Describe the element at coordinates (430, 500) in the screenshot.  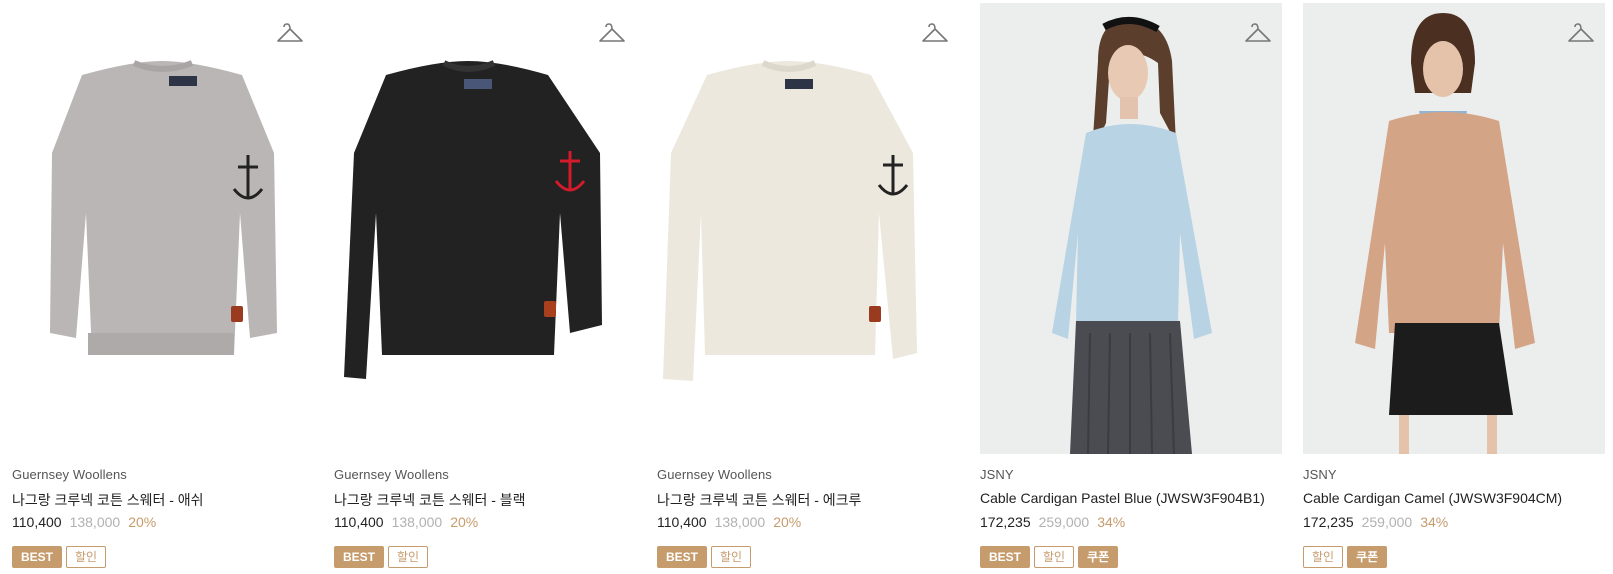
I see `product-name: 나그랑 크루넥 코튼 스웨터 - 블랙` at that location.